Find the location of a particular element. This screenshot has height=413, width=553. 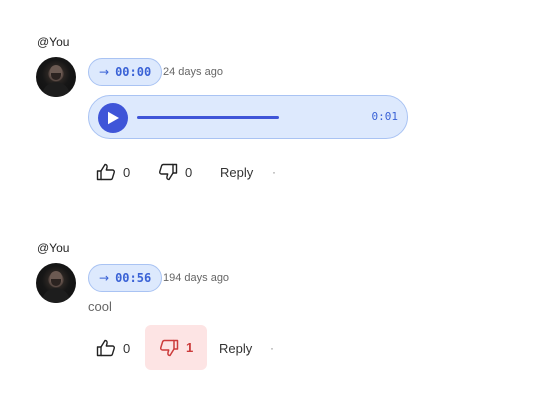

dislike-button: 1 is located at coordinates (176, 347).